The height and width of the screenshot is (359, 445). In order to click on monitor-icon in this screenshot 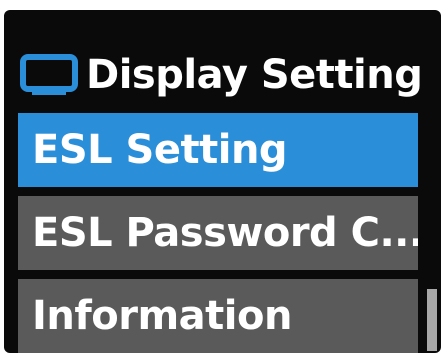, I will do `click(49, 75)`.